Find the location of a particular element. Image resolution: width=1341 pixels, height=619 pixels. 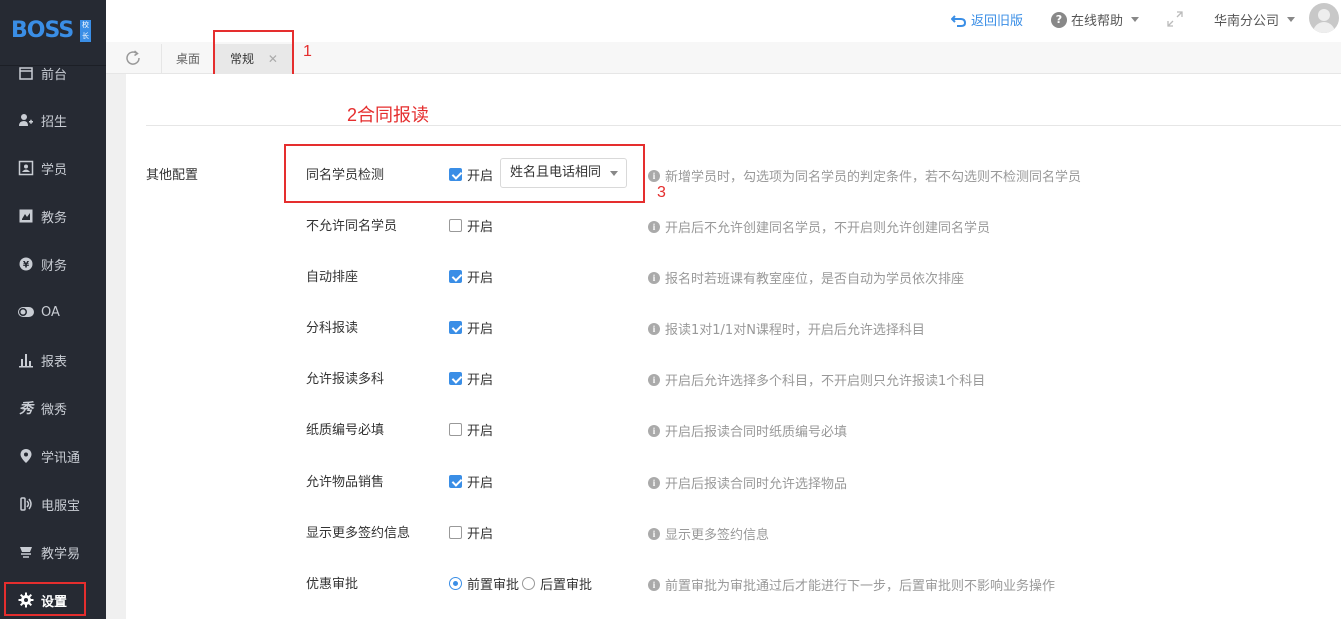

setting-row-disallow-duplicate: 不允许同名学员 开启 i 开启后不允许创建同名学员，不开启则允许创建同名学员 is located at coordinates (733, 224).